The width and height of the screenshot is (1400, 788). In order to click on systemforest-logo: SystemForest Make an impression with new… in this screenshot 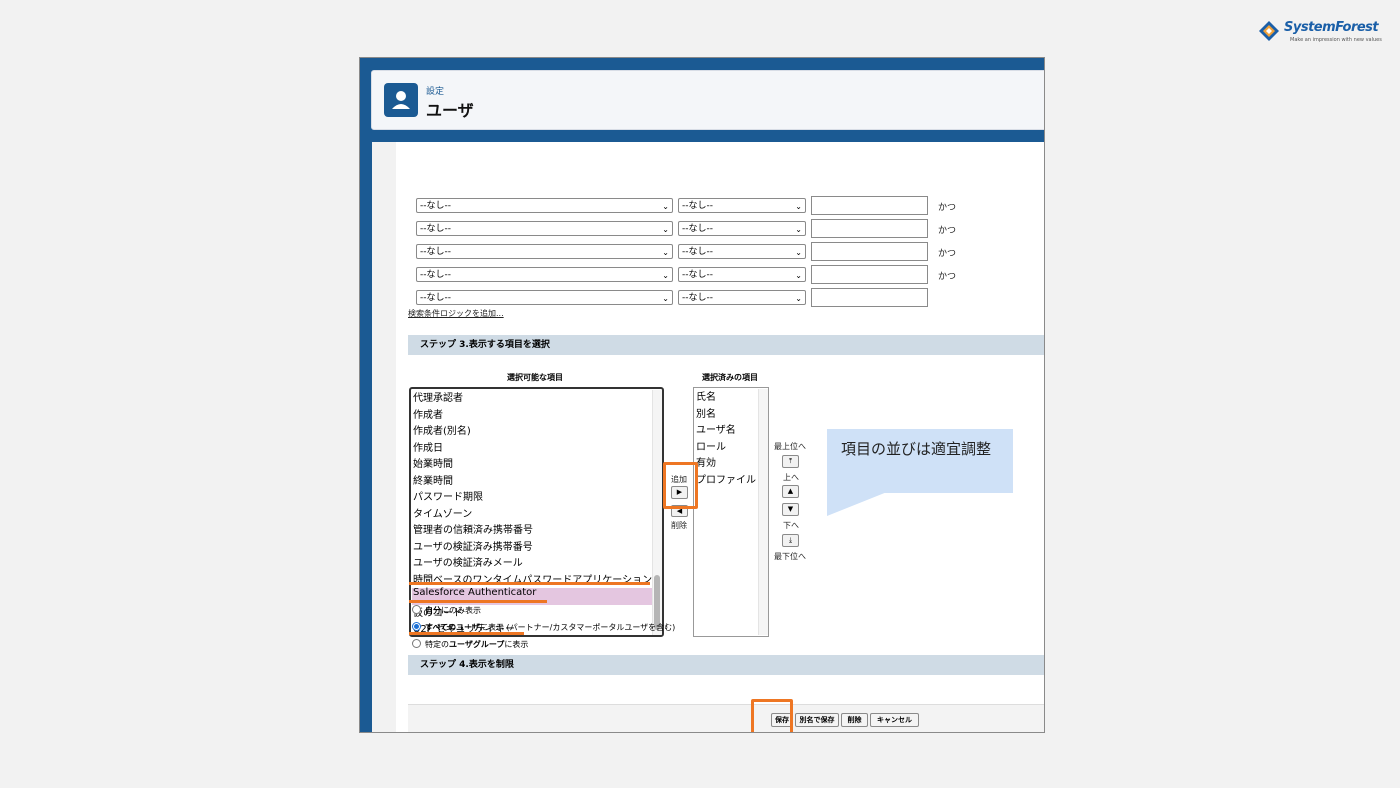, I will do `click(1321, 32)`.